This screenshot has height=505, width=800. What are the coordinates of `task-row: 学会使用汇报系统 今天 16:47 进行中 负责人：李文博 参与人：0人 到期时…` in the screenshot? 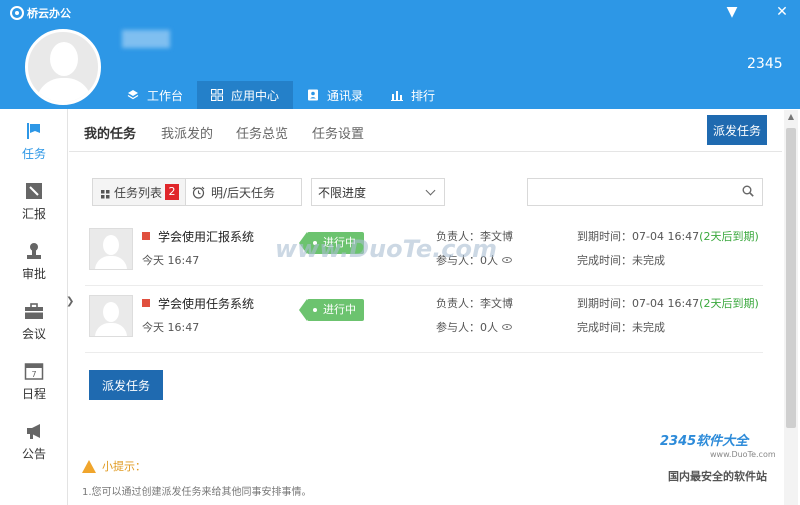 It's located at (424, 253).